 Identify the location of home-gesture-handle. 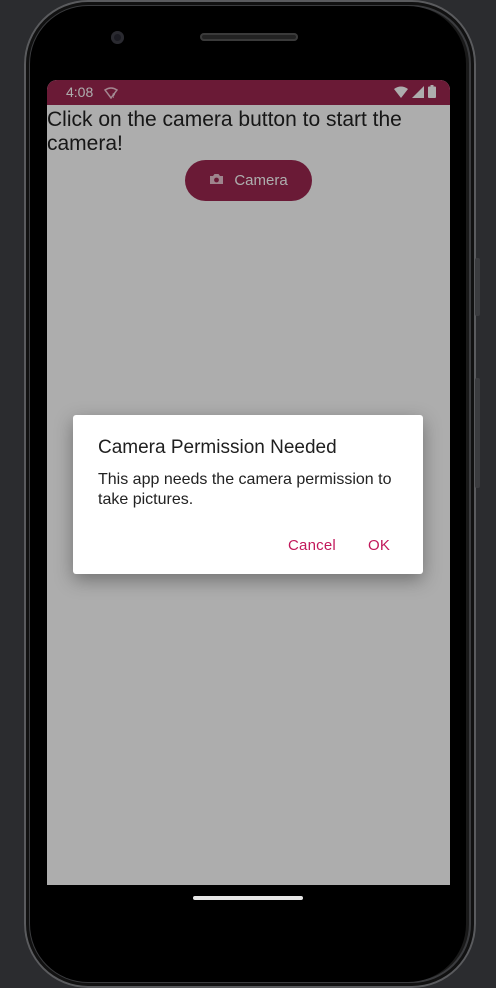
(248, 898).